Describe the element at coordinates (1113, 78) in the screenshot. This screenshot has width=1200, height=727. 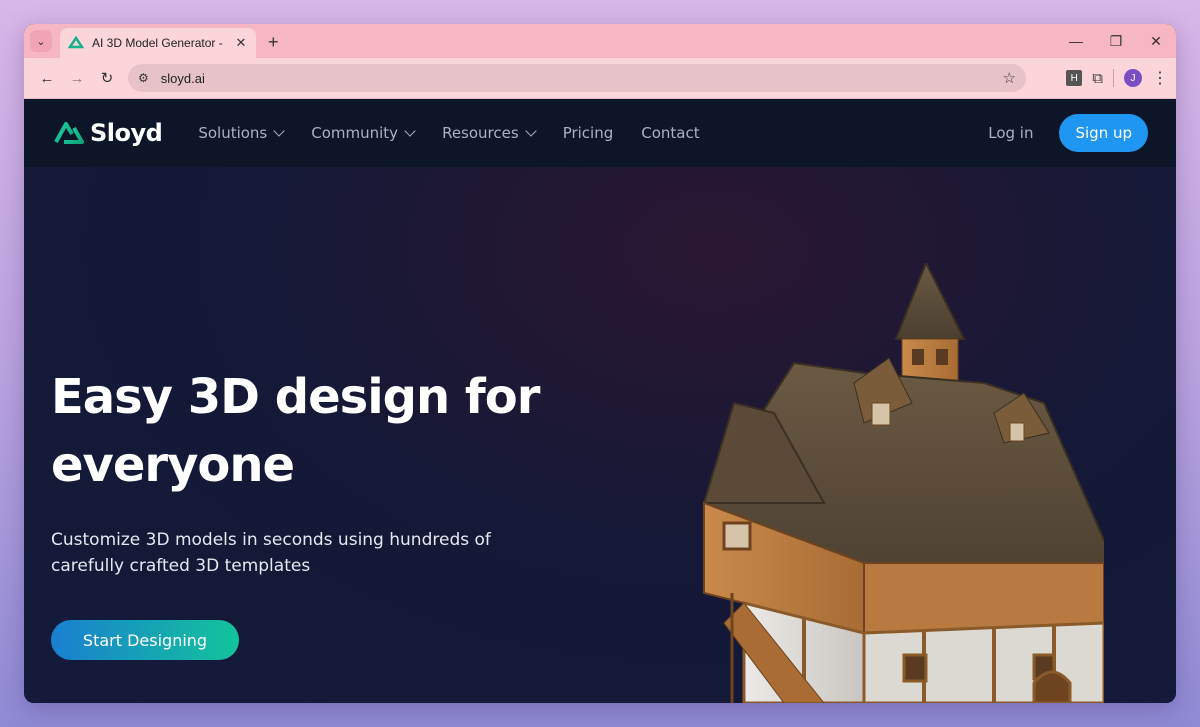
I see `toolbar-divider` at that location.